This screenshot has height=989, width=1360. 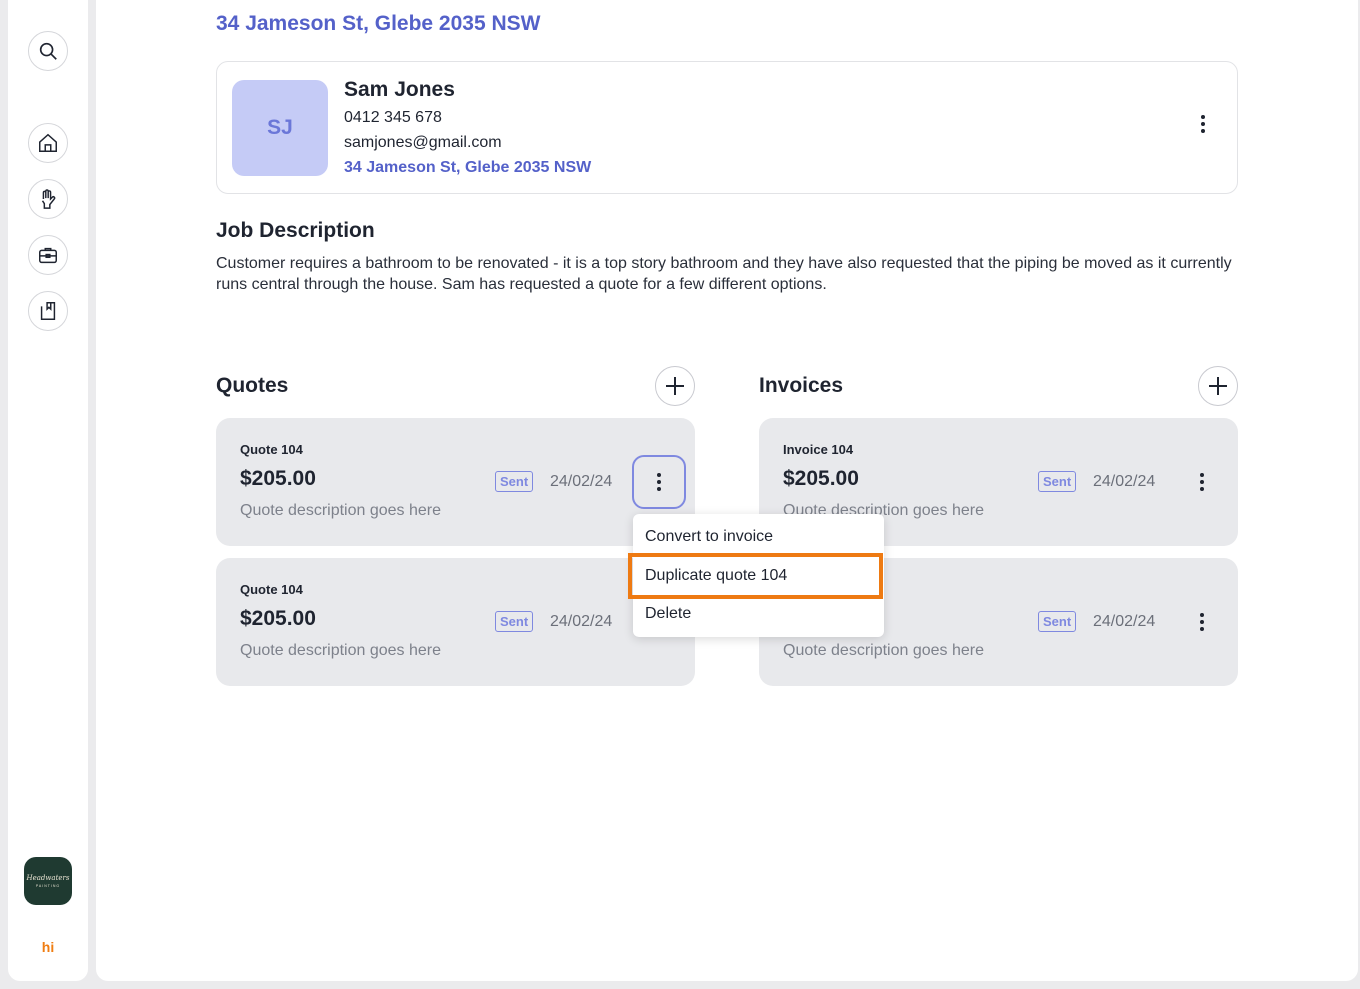 I want to click on sidebar: Headwaters PAINTING hi, so click(x=48, y=490).